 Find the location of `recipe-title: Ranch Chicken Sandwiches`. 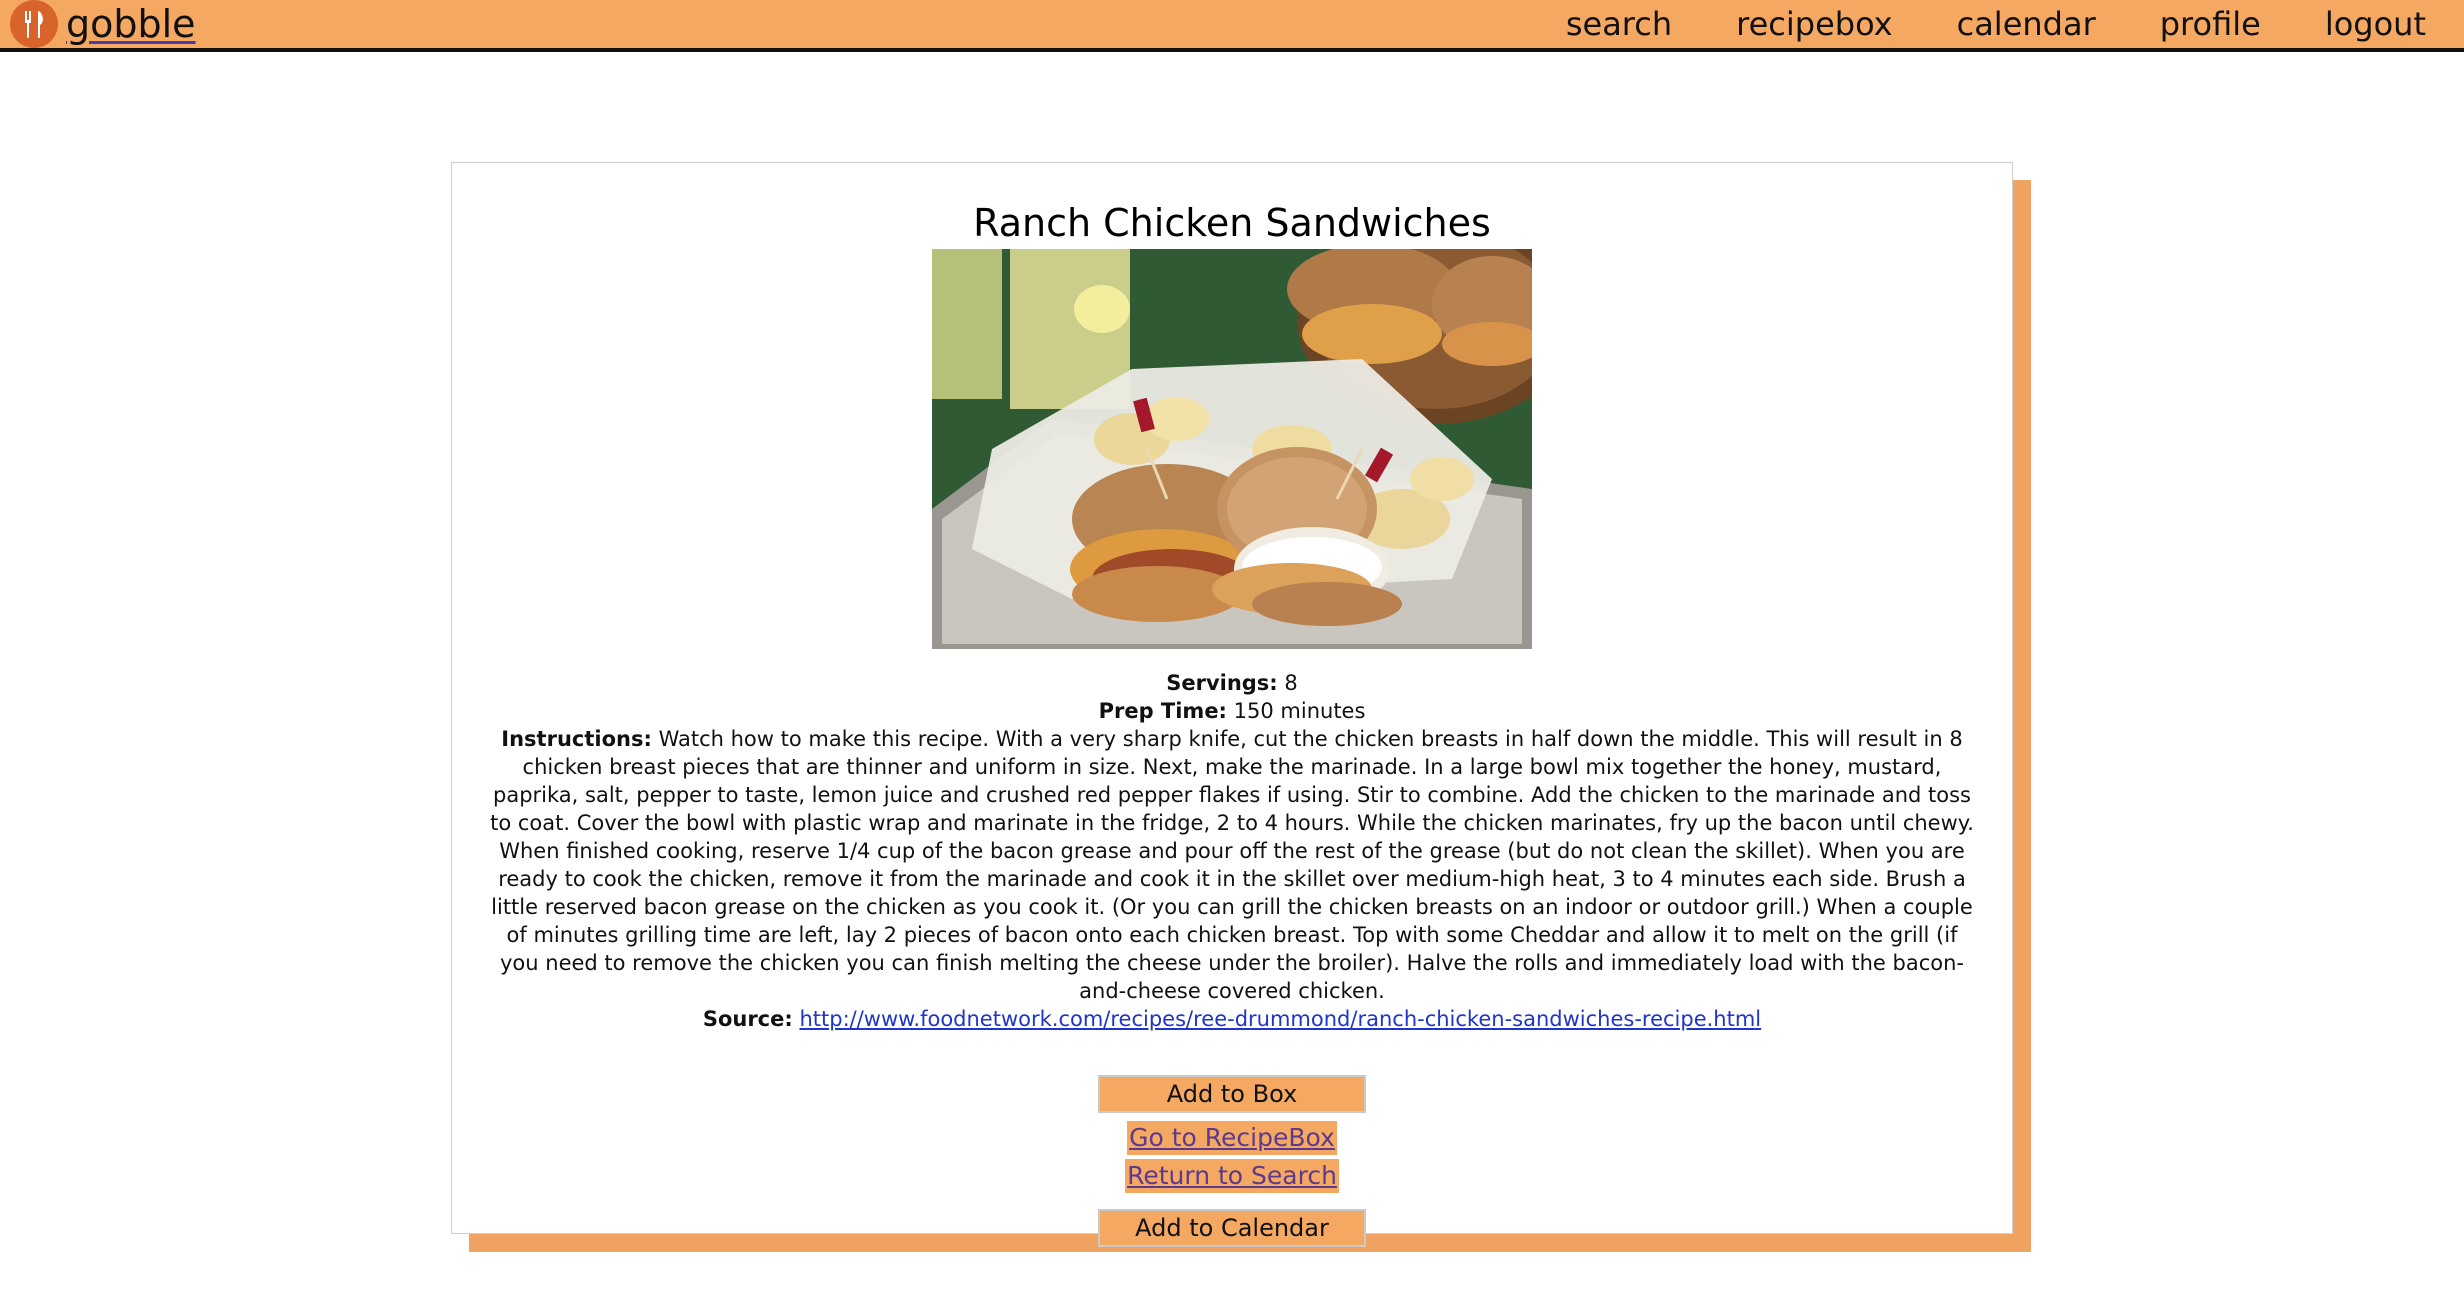

recipe-title: Ranch Chicken Sandwiches is located at coordinates (1232, 223).